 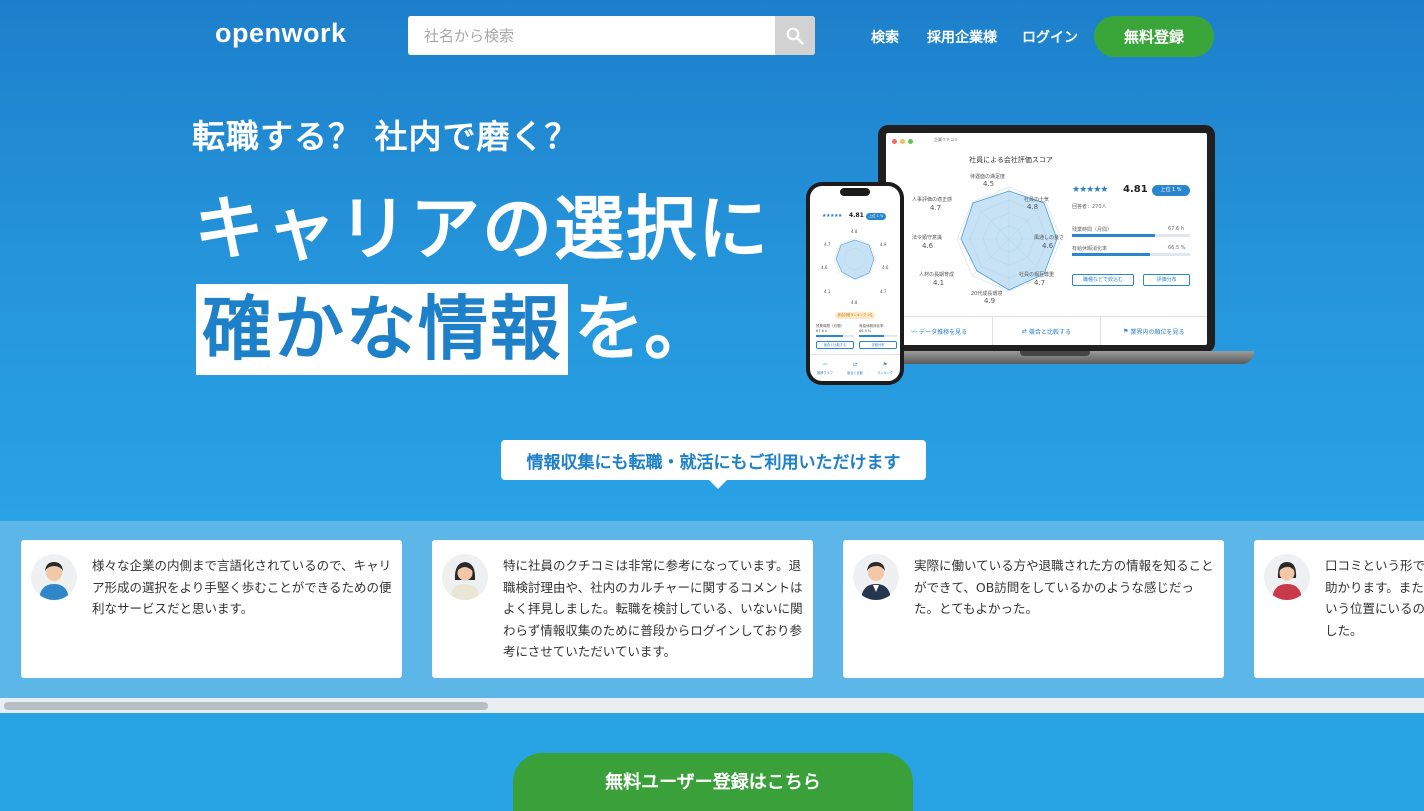 What do you see at coordinates (1135, 189) in the screenshot?
I see `rating-score: 4.81` at bounding box center [1135, 189].